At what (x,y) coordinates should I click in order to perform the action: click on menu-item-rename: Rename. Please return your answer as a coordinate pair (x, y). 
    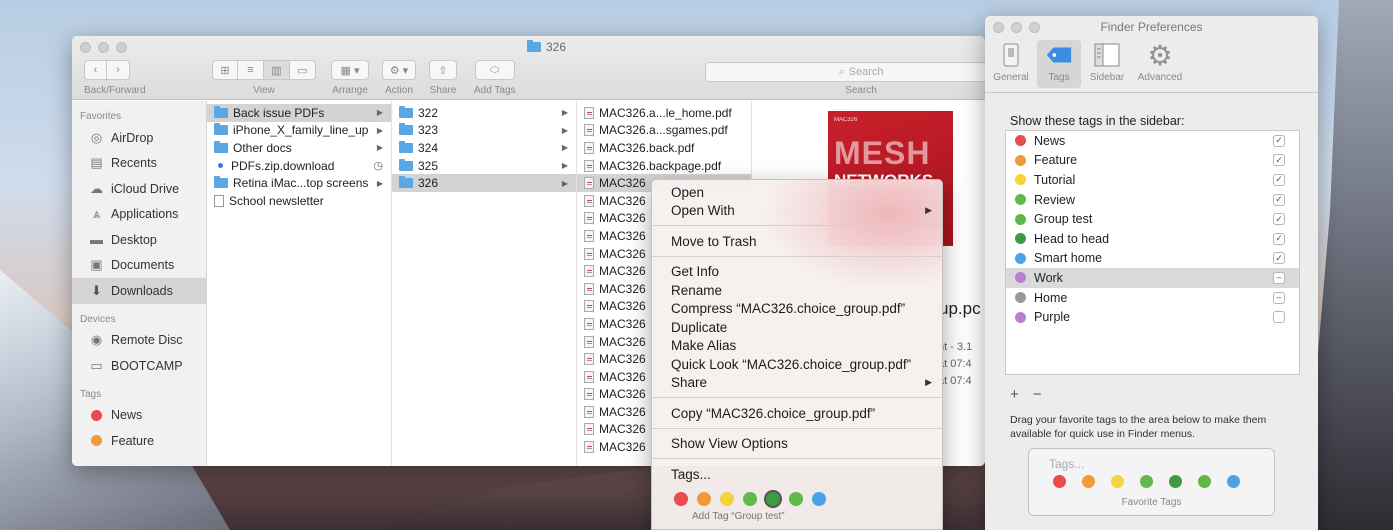
    Looking at the image, I should click on (797, 290).